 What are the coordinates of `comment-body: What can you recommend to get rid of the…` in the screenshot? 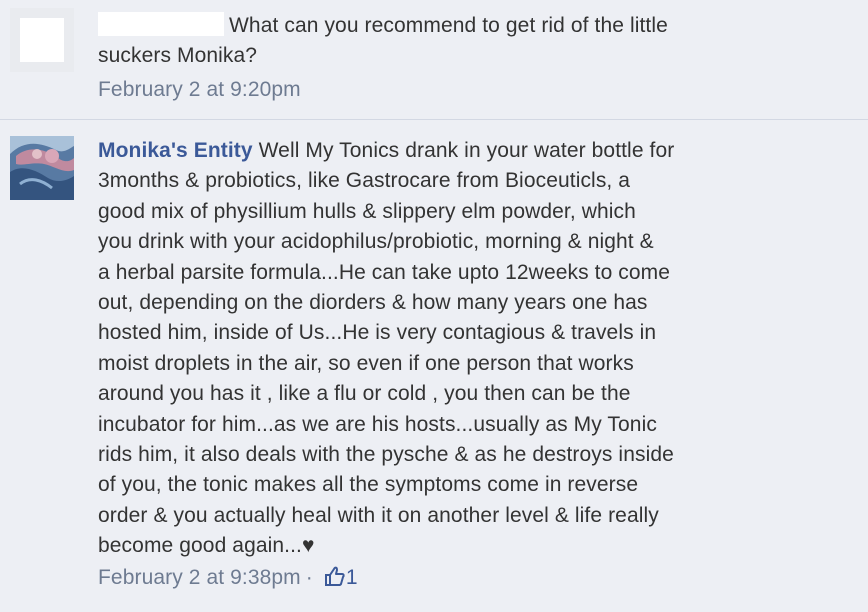 It's located at (468, 58).